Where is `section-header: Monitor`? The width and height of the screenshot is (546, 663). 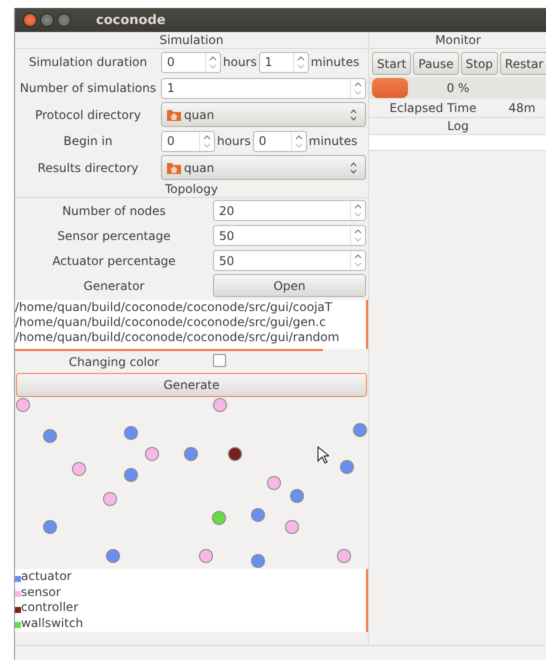 section-header: Monitor is located at coordinates (457, 40).